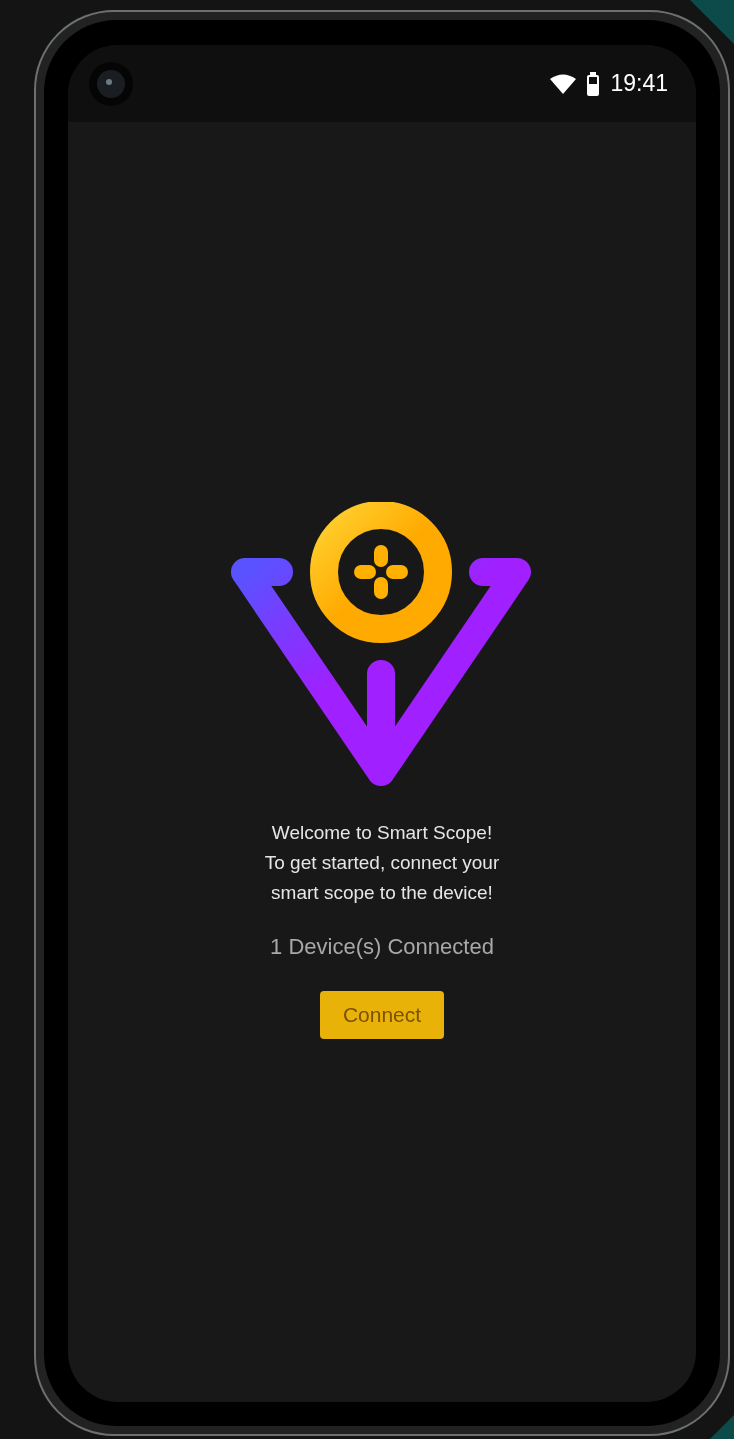 This screenshot has width=734, height=1439. Describe the element at coordinates (382, 1015) in the screenshot. I see `connect-button: Connect` at that location.